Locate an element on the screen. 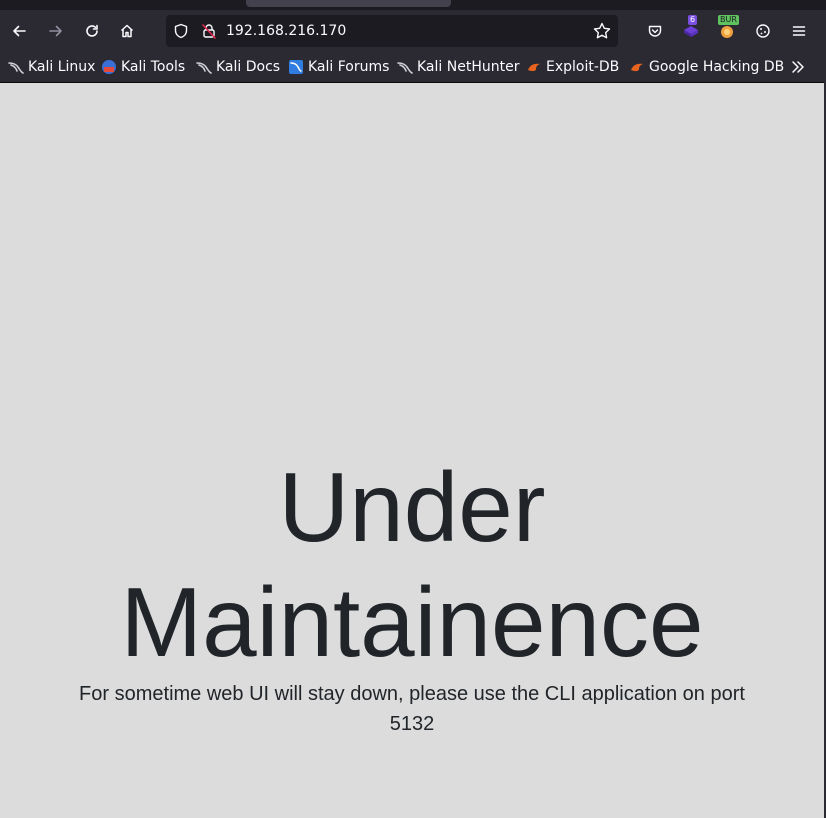 The image size is (826, 818). hamburger-menu-icon is located at coordinates (799, 31).